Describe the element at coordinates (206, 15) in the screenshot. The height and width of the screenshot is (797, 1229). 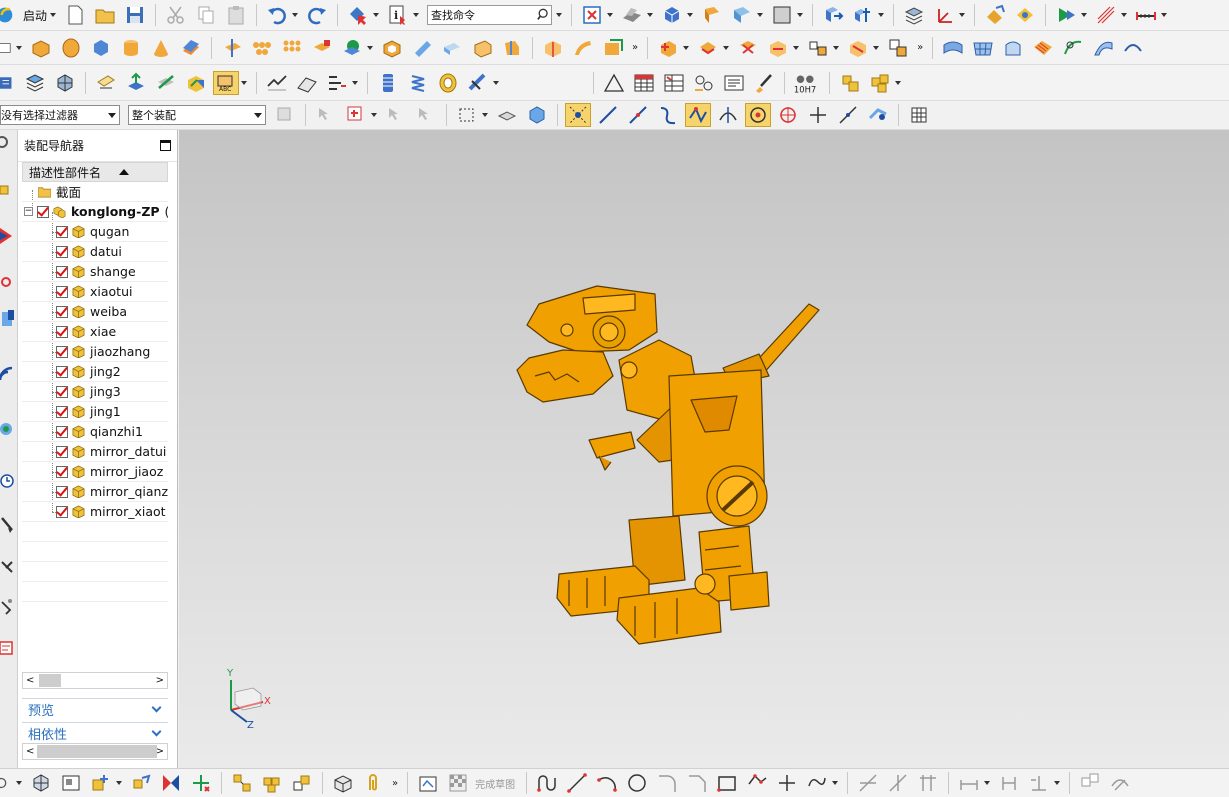
I see `copy-icon` at that location.